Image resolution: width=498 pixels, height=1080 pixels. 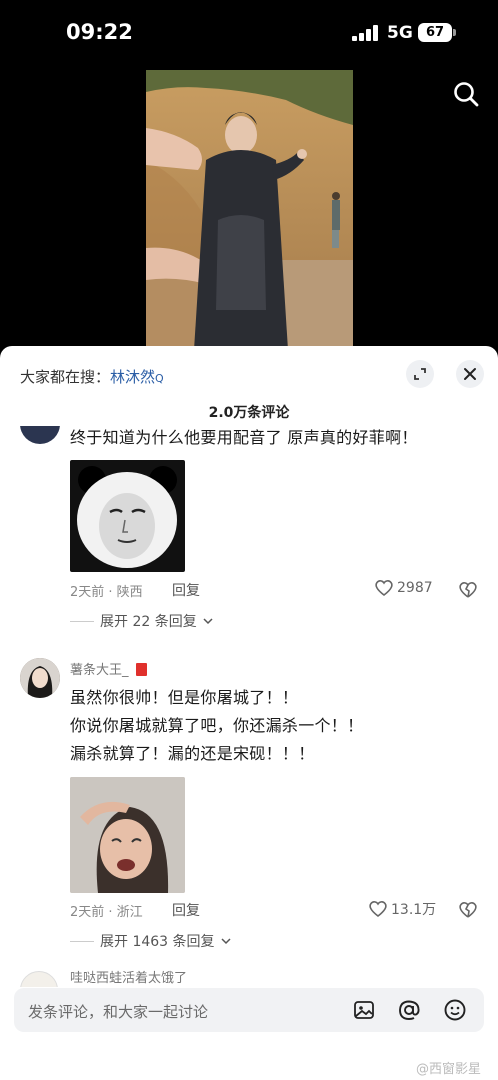 What do you see at coordinates (157, 942) in the screenshot?
I see `expand-replies-label: 展开 1463 条回复` at bounding box center [157, 942].